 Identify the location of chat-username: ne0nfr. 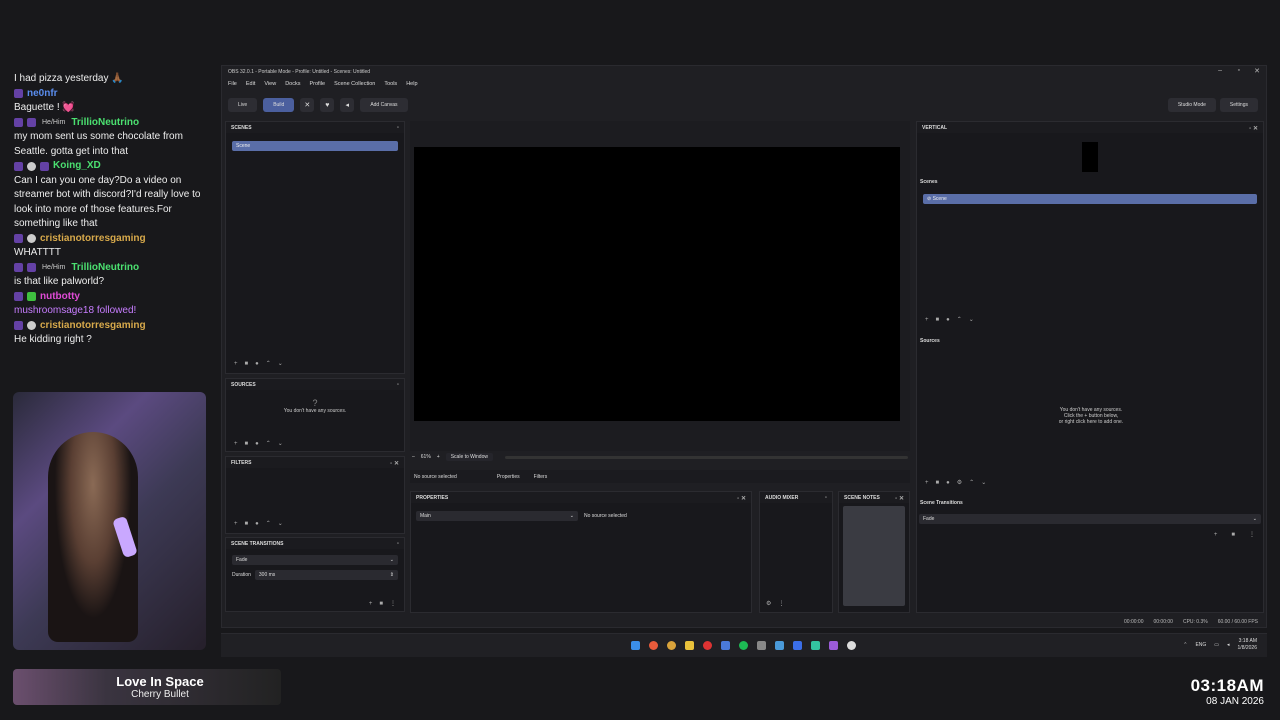
(42, 94).